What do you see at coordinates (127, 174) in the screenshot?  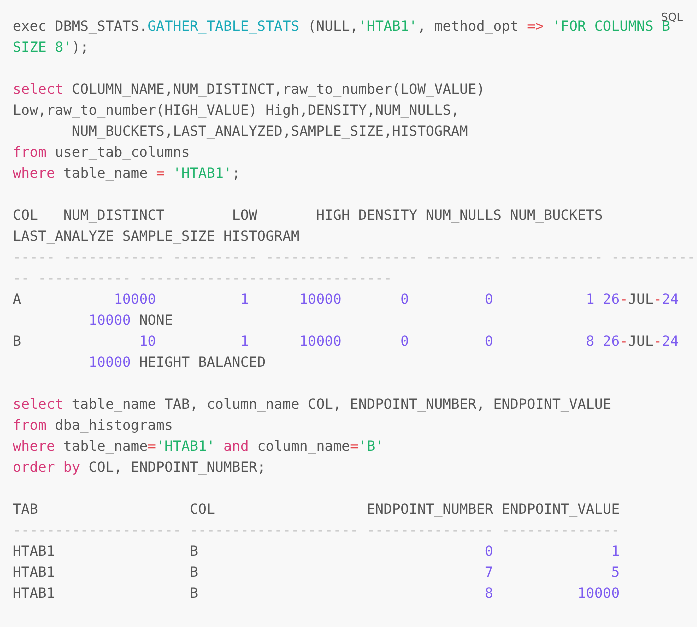 I see `code-line: where table_name = 'HTAB1';` at bounding box center [127, 174].